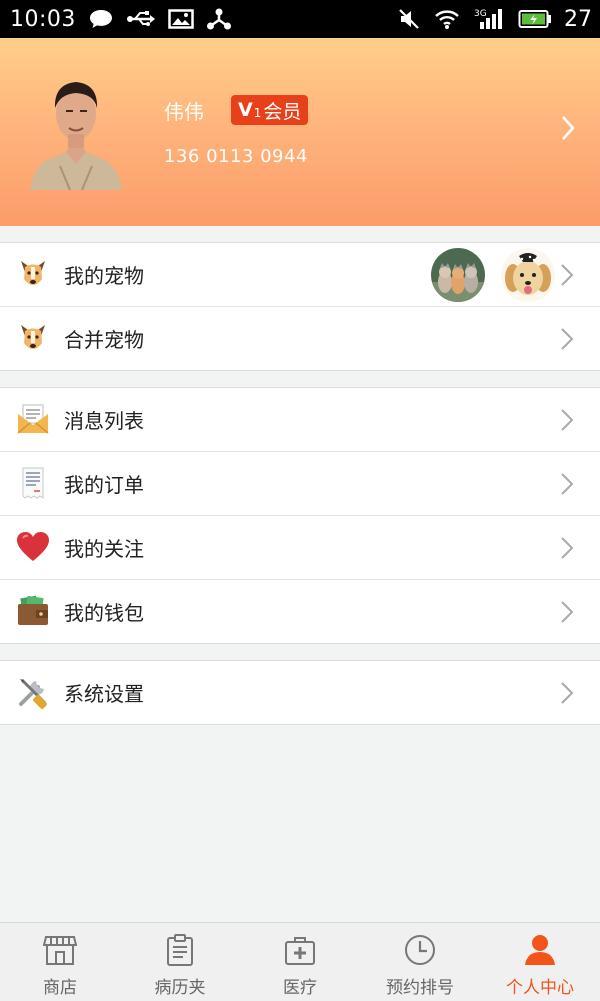 This screenshot has height=1001, width=600. I want to click on menu-item-my-pets: 我的宠物, so click(300, 275).